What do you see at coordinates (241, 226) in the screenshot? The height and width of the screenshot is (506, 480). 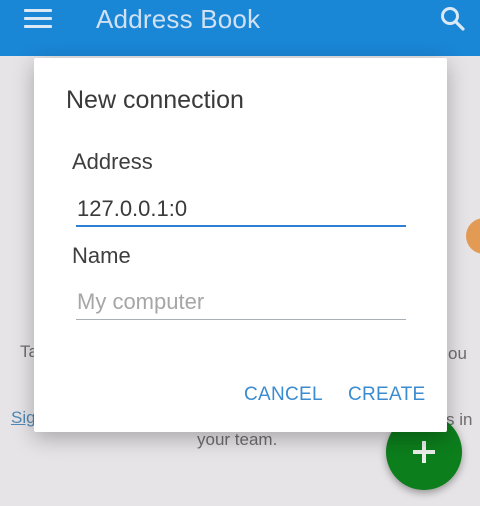 I see `address-input-underline` at bounding box center [241, 226].